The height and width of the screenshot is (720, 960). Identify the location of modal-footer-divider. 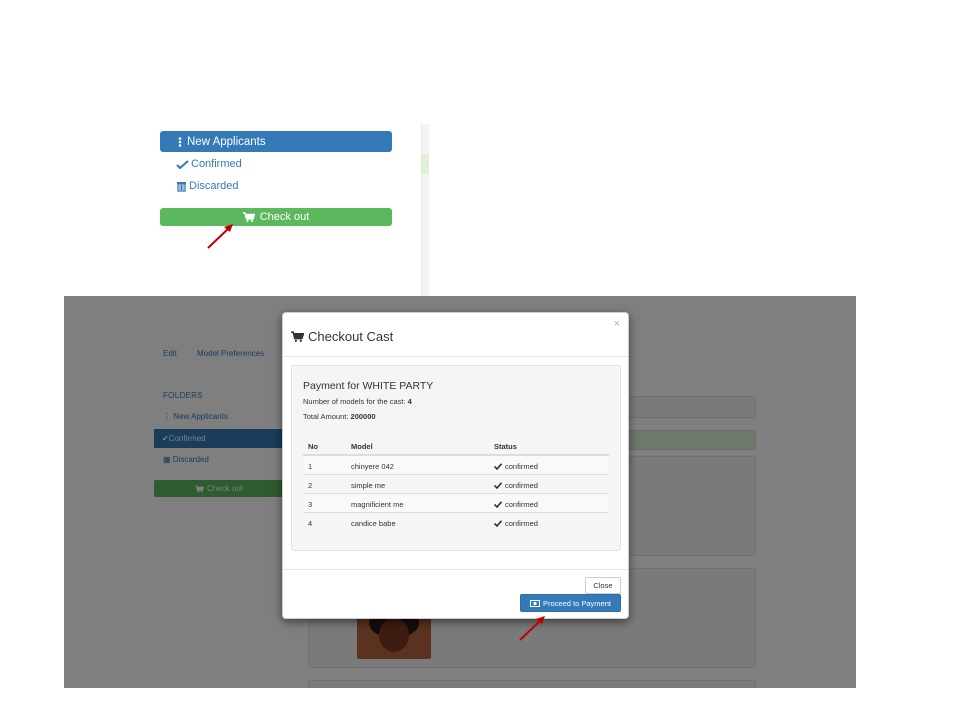
(455, 569).